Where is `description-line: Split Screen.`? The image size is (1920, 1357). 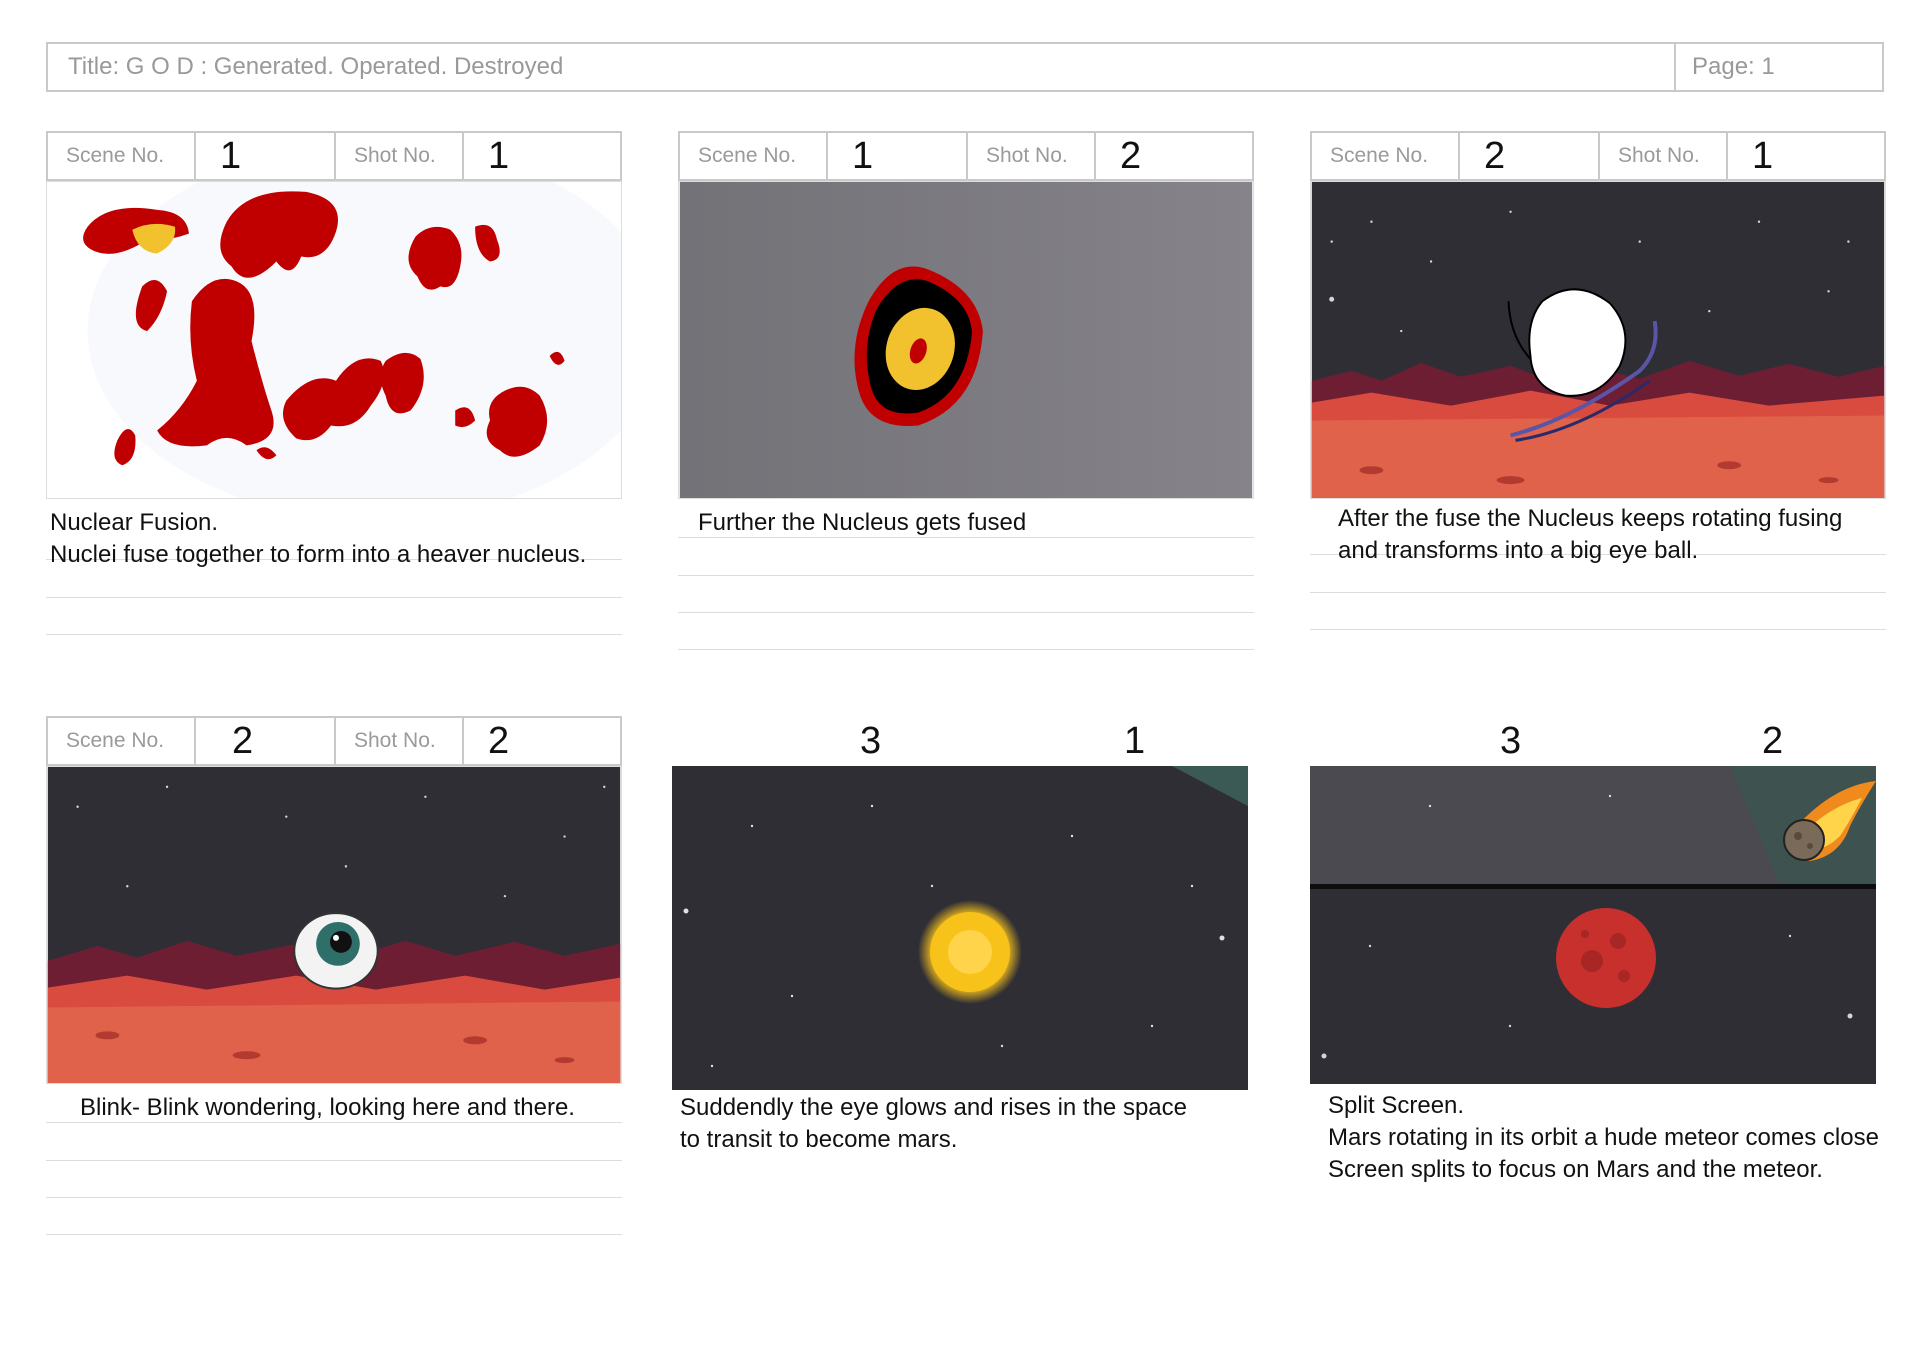 description-line: Split Screen. is located at coordinates (1396, 1105).